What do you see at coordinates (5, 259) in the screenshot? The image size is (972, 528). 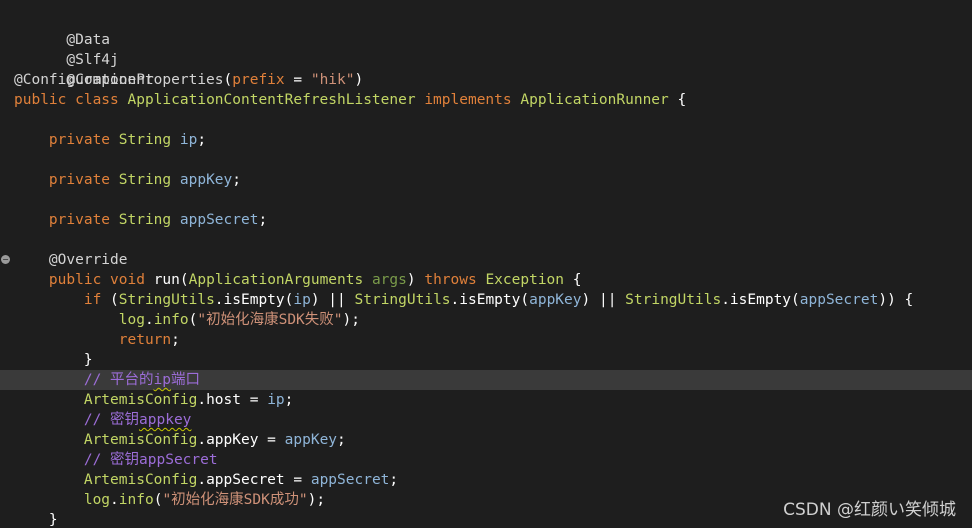 I see `fold-toggle-icon: −` at bounding box center [5, 259].